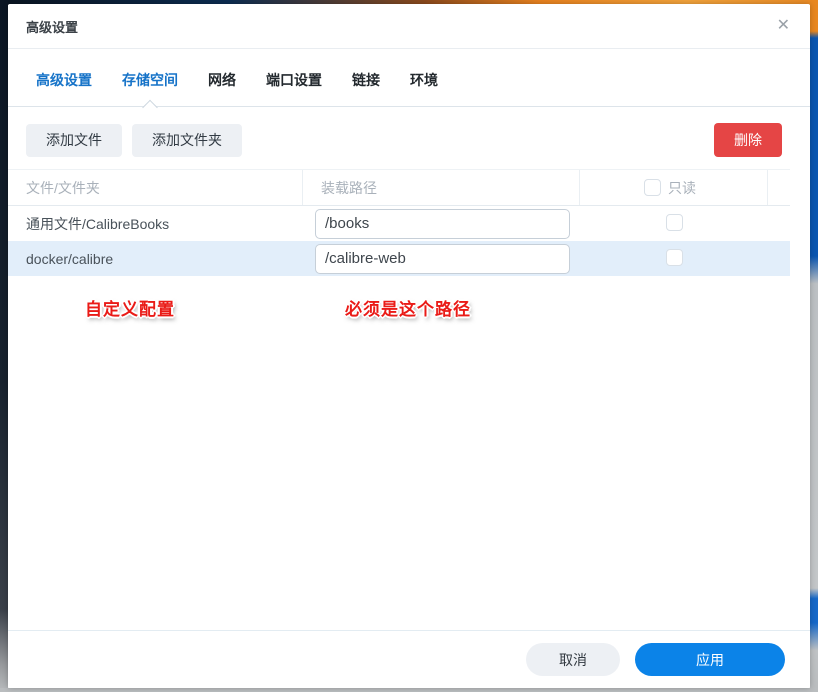 The image size is (818, 692). What do you see at coordinates (783, 26) in the screenshot?
I see `close-icon: ✕` at bounding box center [783, 26].